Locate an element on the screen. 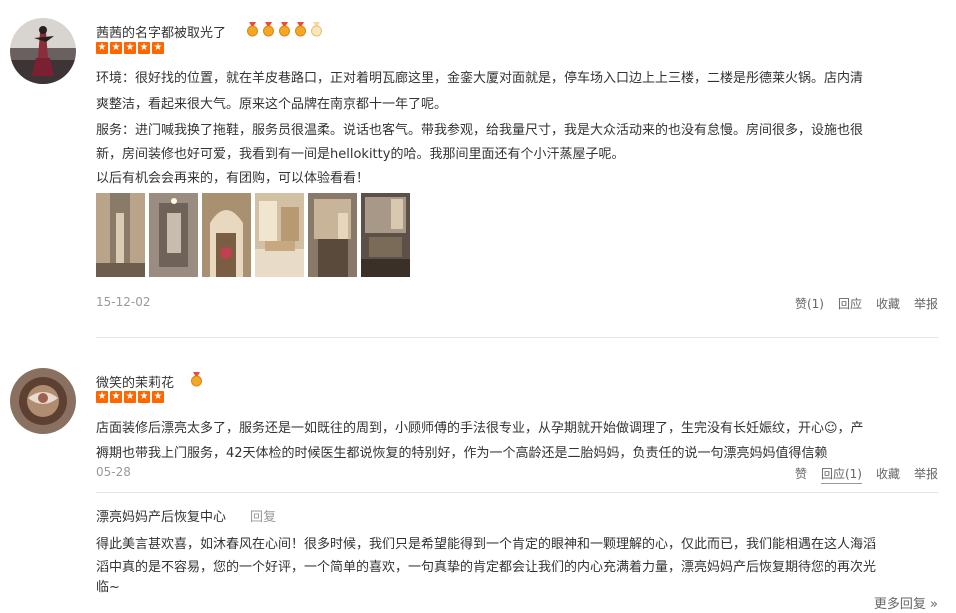  review-photos is located at coordinates (253, 235).